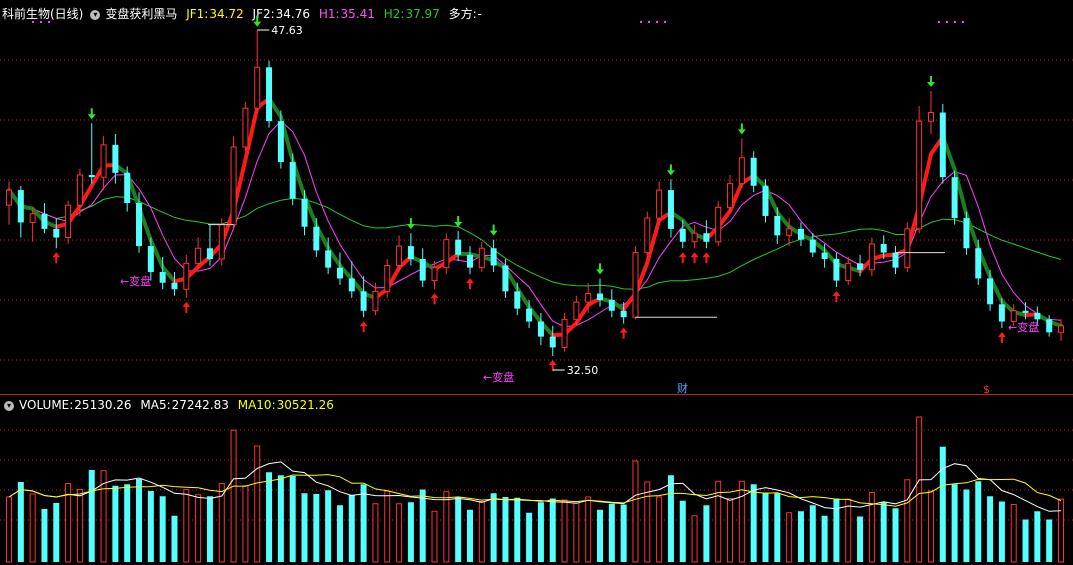 The height and width of the screenshot is (565, 1073). What do you see at coordinates (1023, 327) in the screenshot?
I see `turn-label-3: ←变盘` at bounding box center [1023, 327].